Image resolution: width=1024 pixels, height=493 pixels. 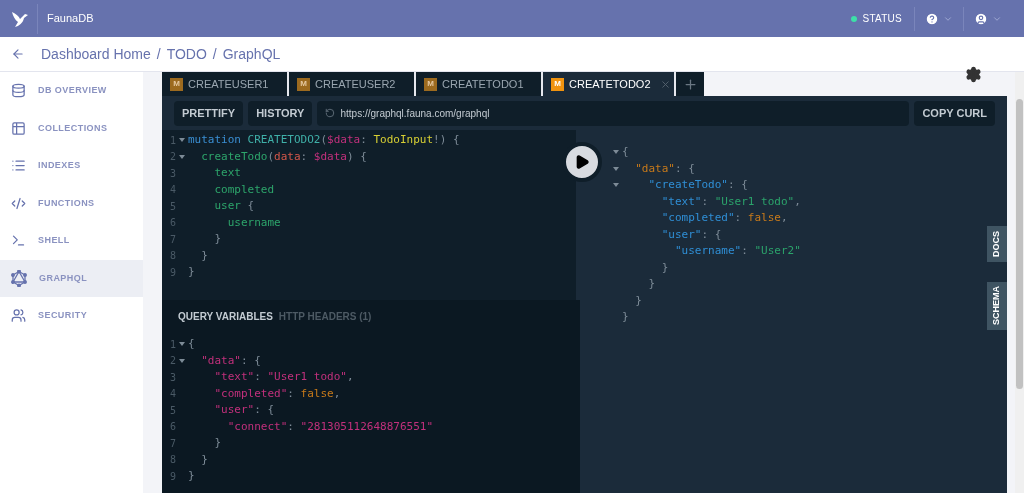 I want to click on user-icon, so click(x=981, y=18).